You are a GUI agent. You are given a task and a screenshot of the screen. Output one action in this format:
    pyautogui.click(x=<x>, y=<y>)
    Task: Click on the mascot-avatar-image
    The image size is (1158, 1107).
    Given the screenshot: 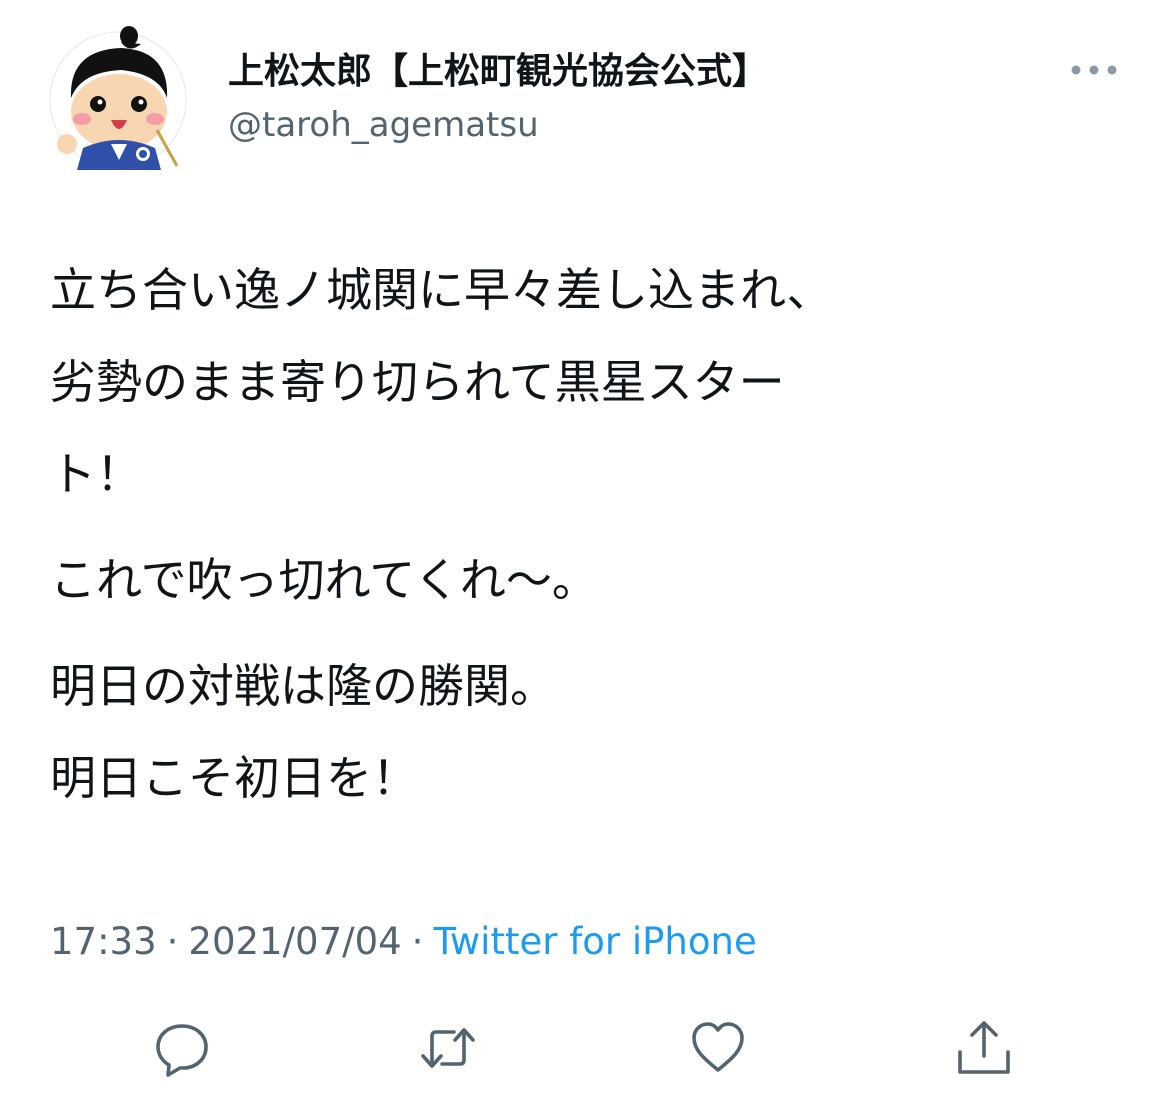 What is the action you would take?
    pyautogui.click(x=118, y=98)
    